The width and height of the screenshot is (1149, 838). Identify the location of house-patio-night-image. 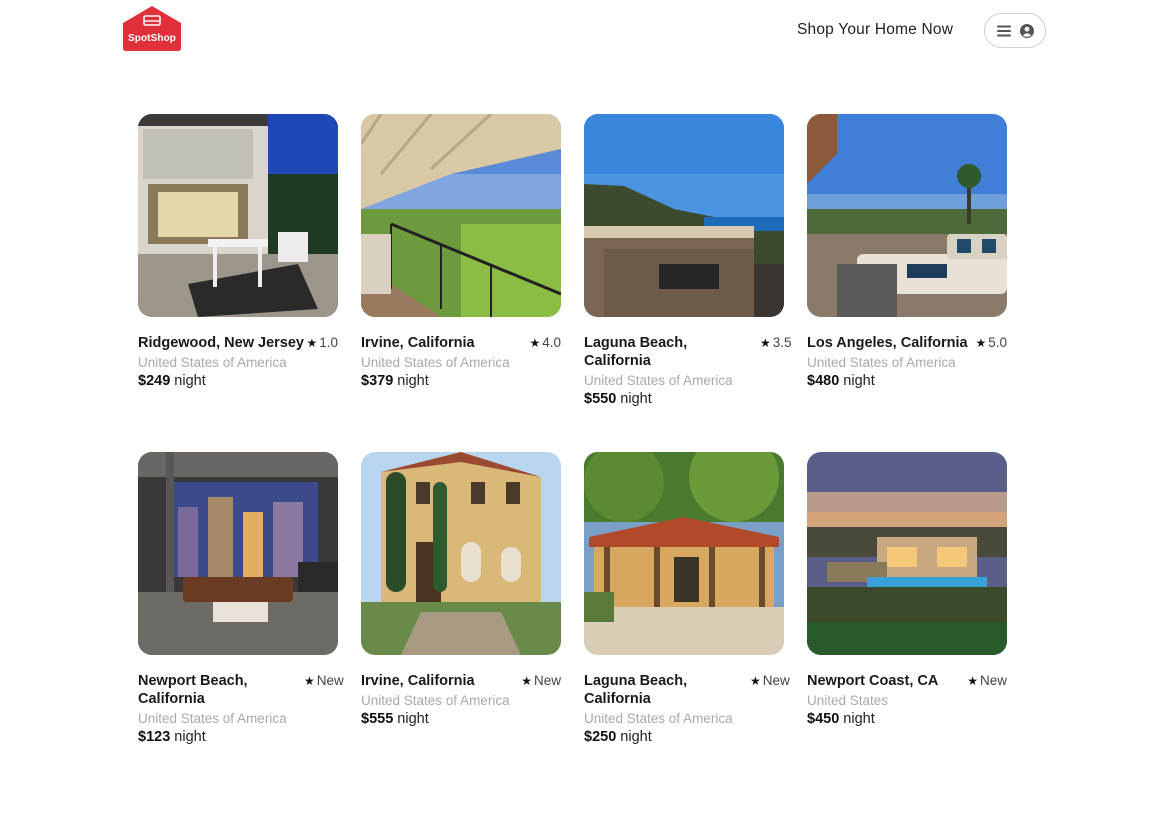
(238, 215).